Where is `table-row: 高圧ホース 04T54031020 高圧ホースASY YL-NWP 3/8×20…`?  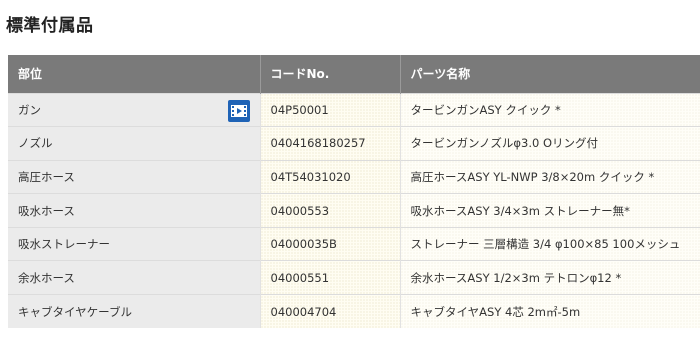
table-row: 高圧ホース 04T54031020 高圧ホースASY YL-NWP 3/8×20… is located at coordinates (354, 176).